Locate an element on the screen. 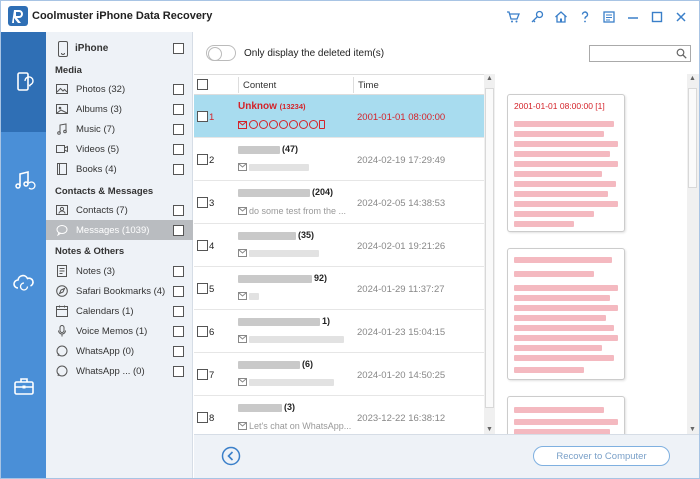 The image size is (700, 479). sidebar-item-label: Messages (1039) is located at coordinates (113, 230).